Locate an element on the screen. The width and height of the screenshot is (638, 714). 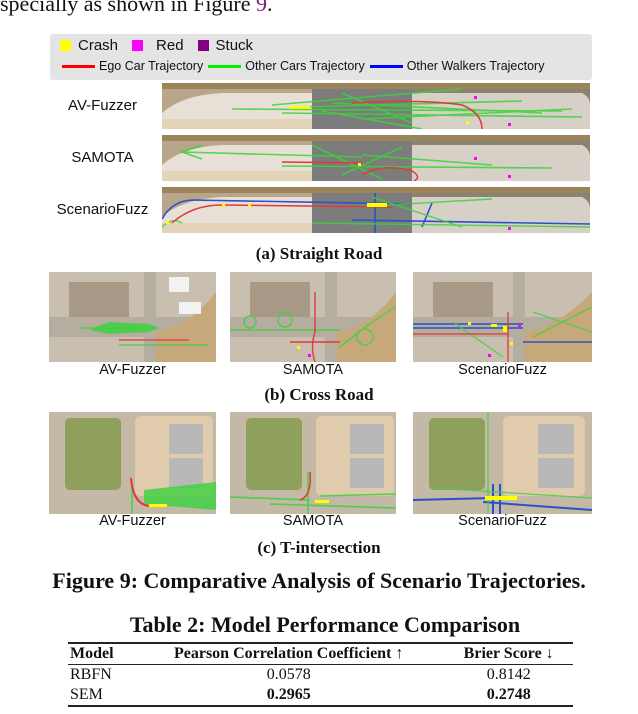
pearson-cell: 0.0578 is located at coordinates (288, 674).